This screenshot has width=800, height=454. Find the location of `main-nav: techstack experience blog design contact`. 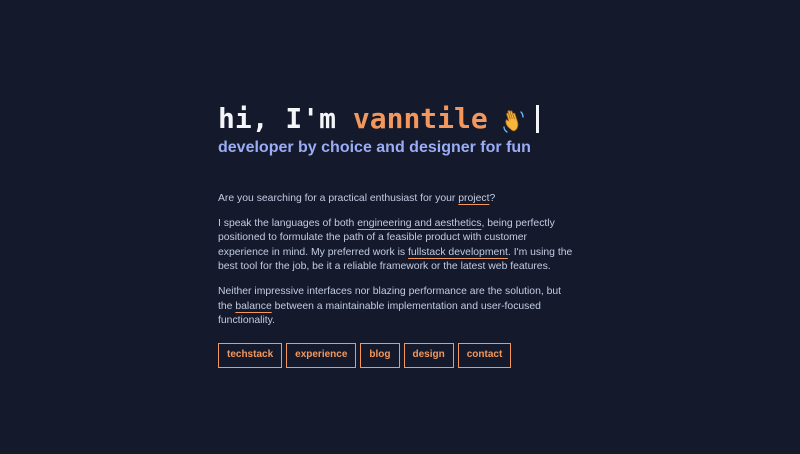

main-nav: techstack experience blog design contact is located at coordinates (398, 355).